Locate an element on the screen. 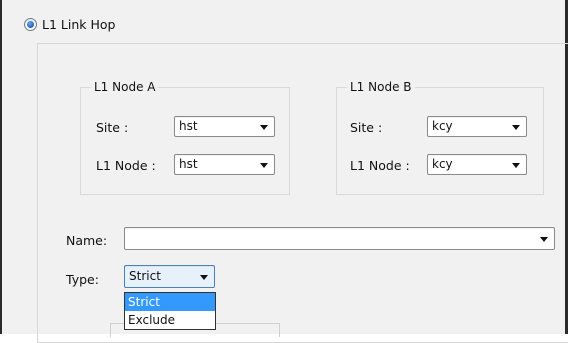  node-a-site-label: Site : is located at coordinates (112, 127).